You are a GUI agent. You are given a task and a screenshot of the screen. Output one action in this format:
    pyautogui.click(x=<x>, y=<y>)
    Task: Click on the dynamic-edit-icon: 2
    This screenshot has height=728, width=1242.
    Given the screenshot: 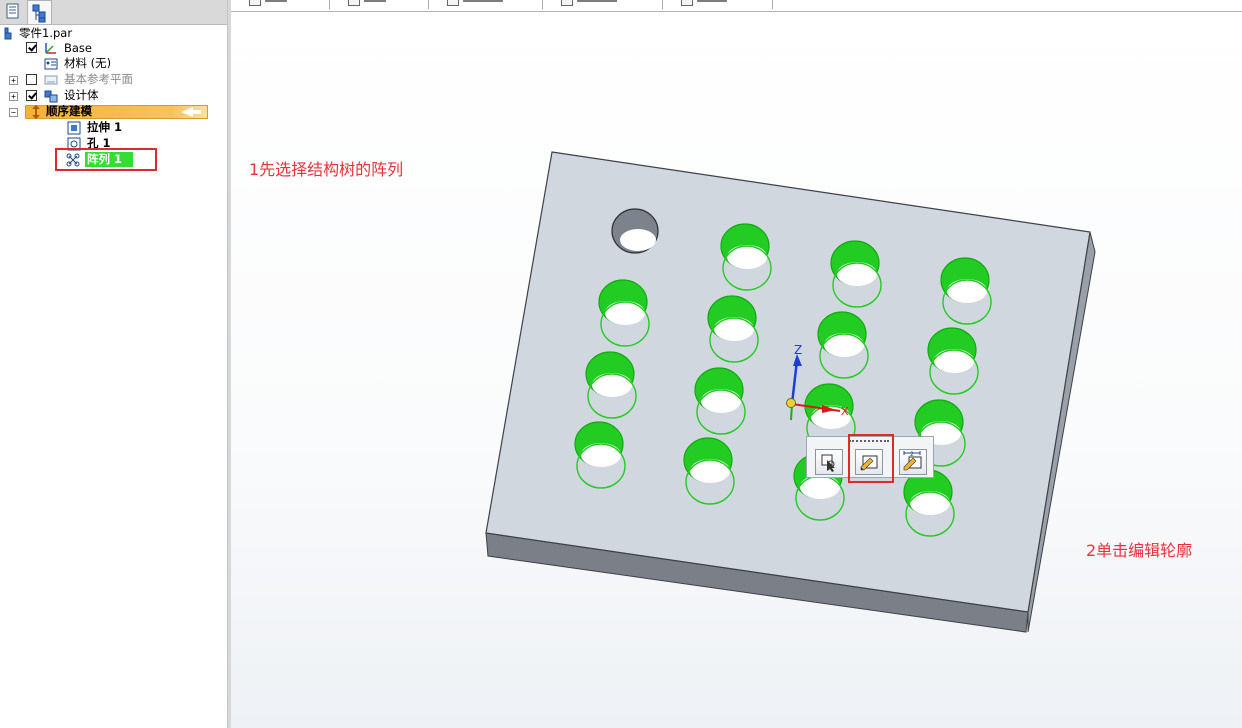 What is the action you would take?
    pyautogui.click(x=912, y=461)
    